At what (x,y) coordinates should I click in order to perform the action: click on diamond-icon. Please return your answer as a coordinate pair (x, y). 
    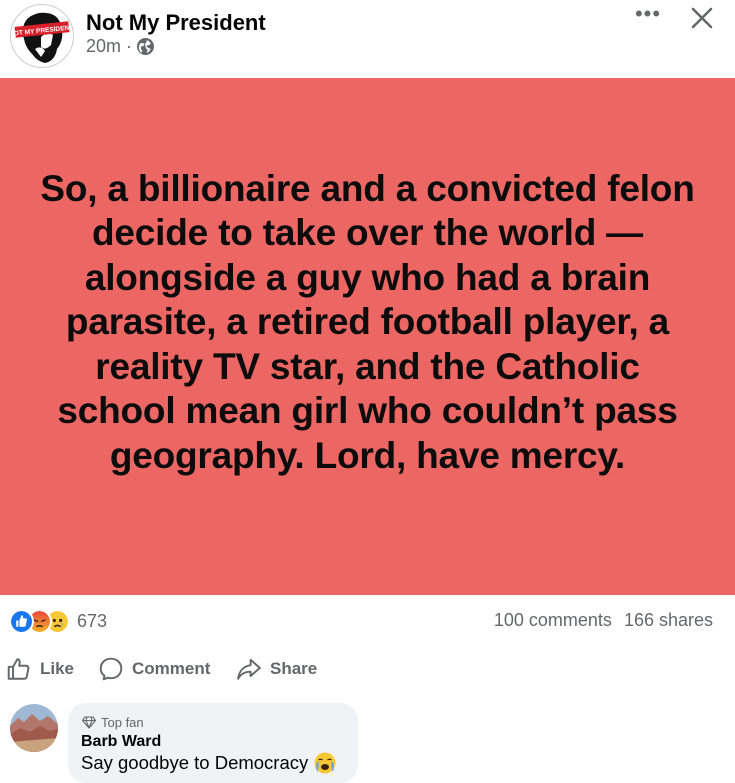
    Looking at the image, I should click on (89, 722).